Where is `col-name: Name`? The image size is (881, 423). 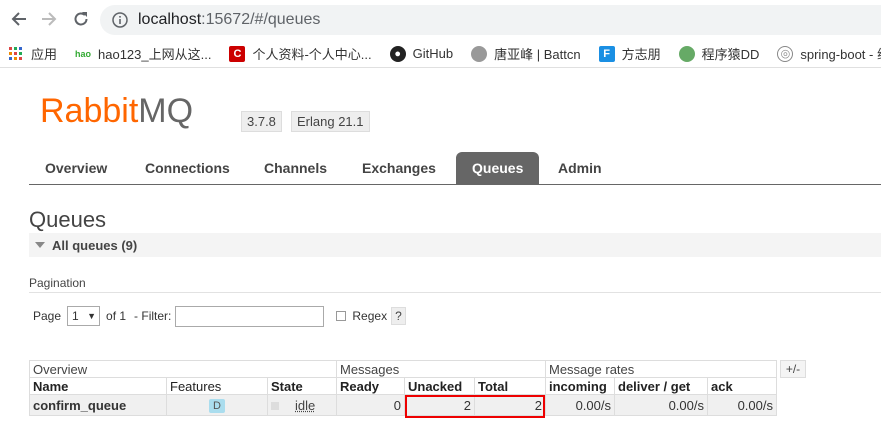 col-name: Name is located at coordinates (98, 386).